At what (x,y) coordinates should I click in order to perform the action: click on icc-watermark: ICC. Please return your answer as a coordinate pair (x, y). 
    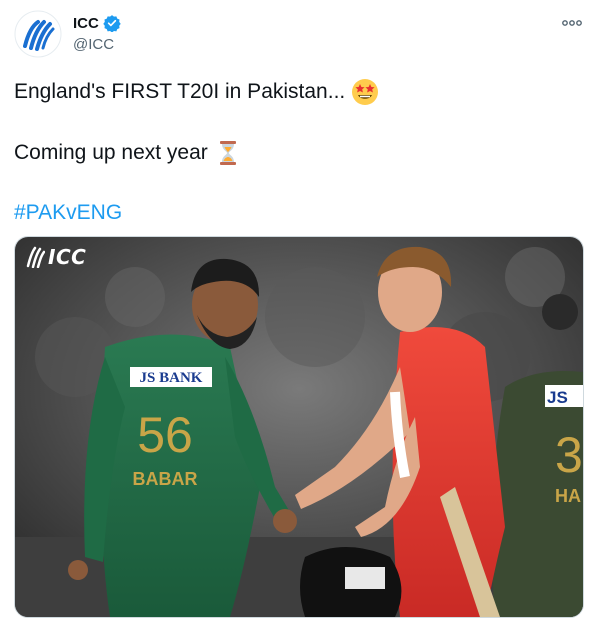
    Looking at the image, I should click on (55, 257).